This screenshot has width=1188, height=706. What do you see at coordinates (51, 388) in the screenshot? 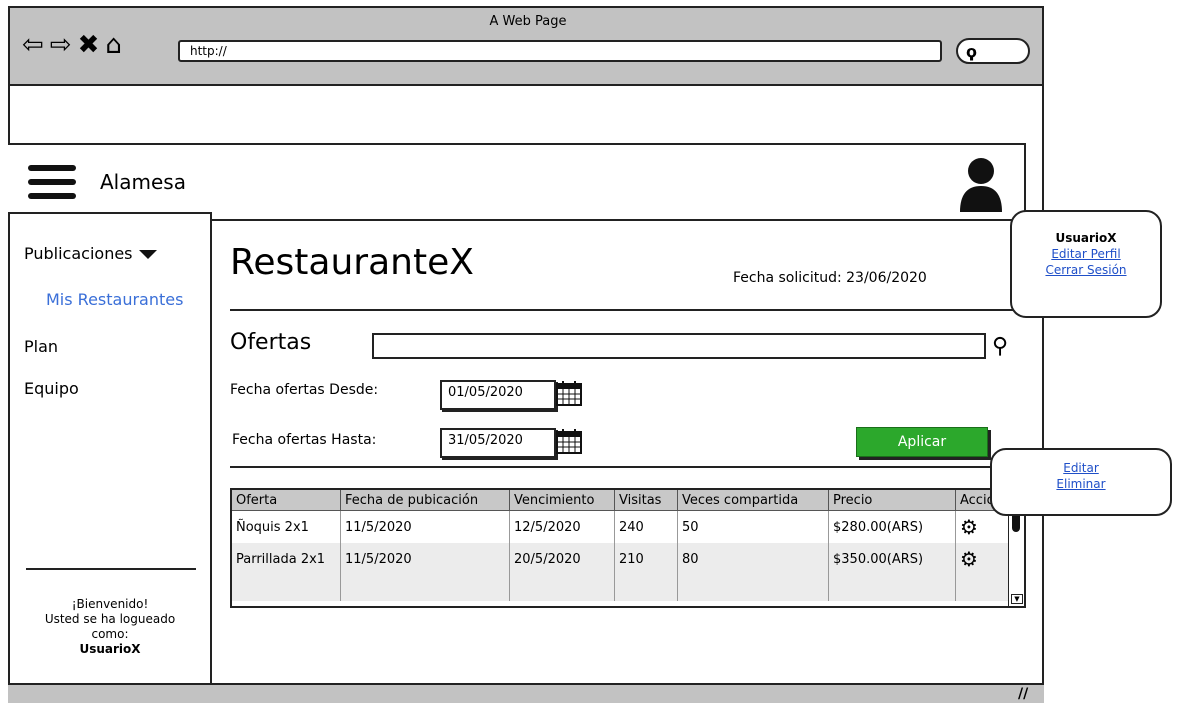
I see `sidebar-item-equipo: Equipo` at bounding box center [51, 388].